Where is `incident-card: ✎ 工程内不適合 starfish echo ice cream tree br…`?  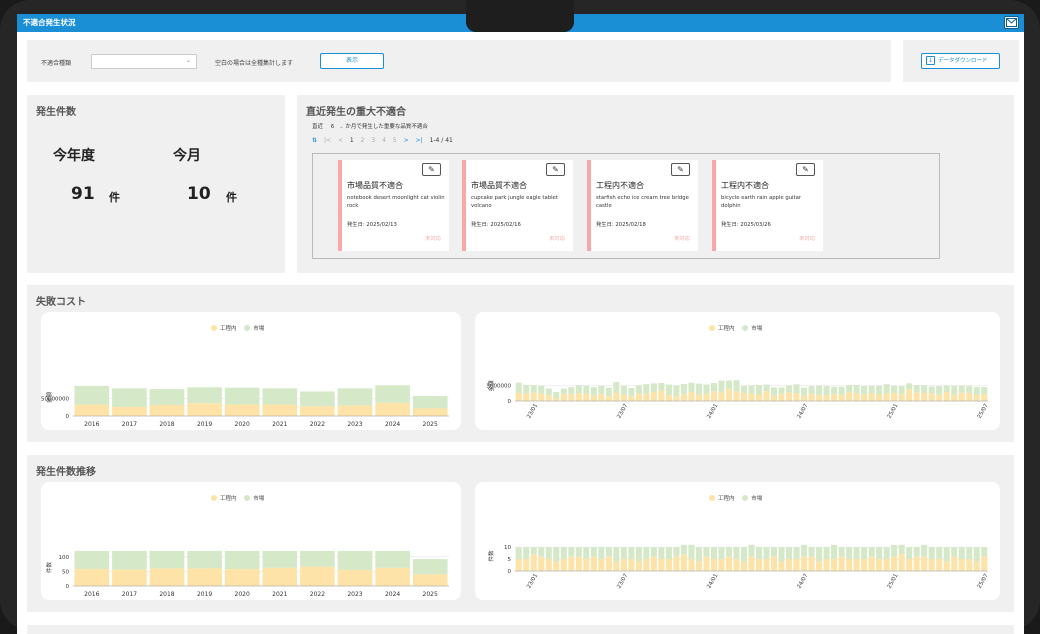
incident-card: ✎ 工程内不適合 starfish echo ice cream tree br… is located at coordinates (642, 205).